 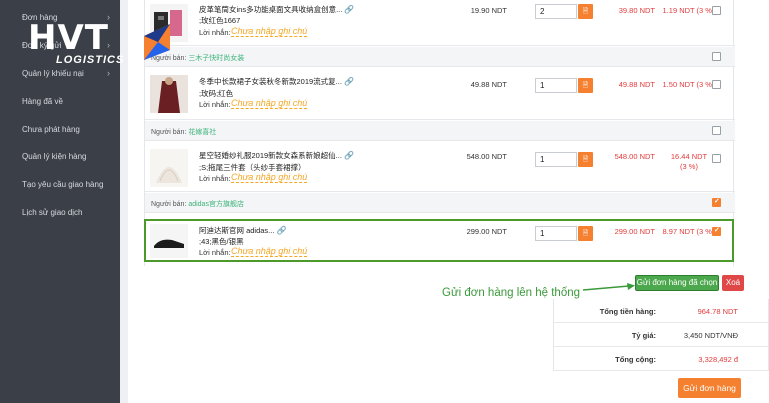 What do you see at coordinates (488, 84) in the screenshot?
I see `unit-price: 49.88 NDT` at bounding box center [488, 84].